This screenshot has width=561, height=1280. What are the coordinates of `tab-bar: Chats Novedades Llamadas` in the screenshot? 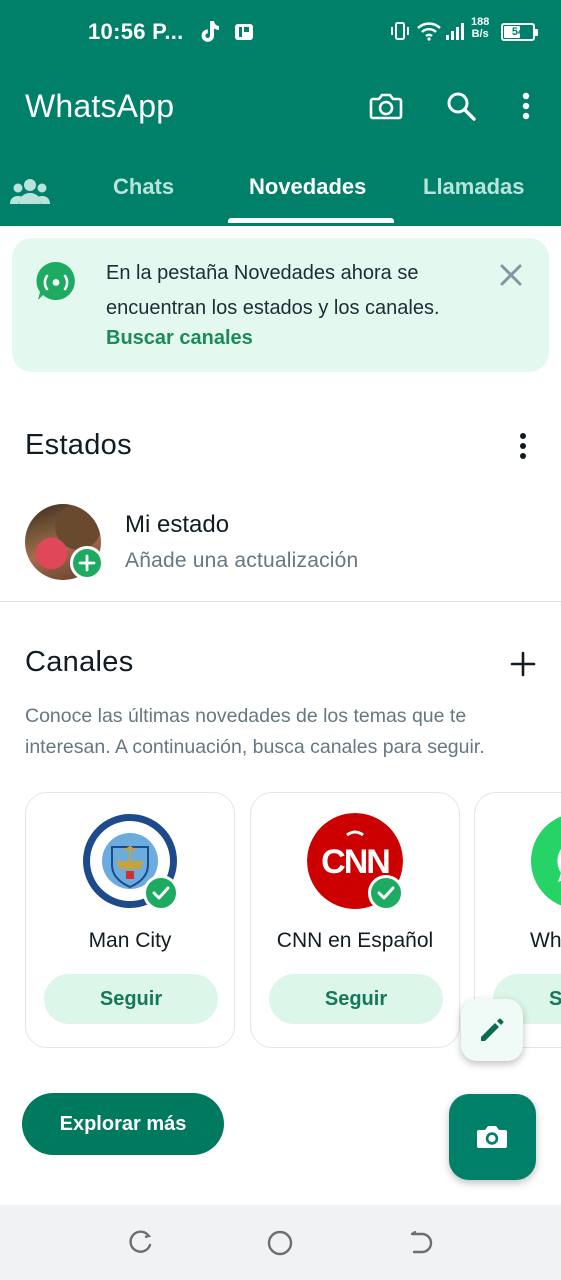 It's located at (280, 193).